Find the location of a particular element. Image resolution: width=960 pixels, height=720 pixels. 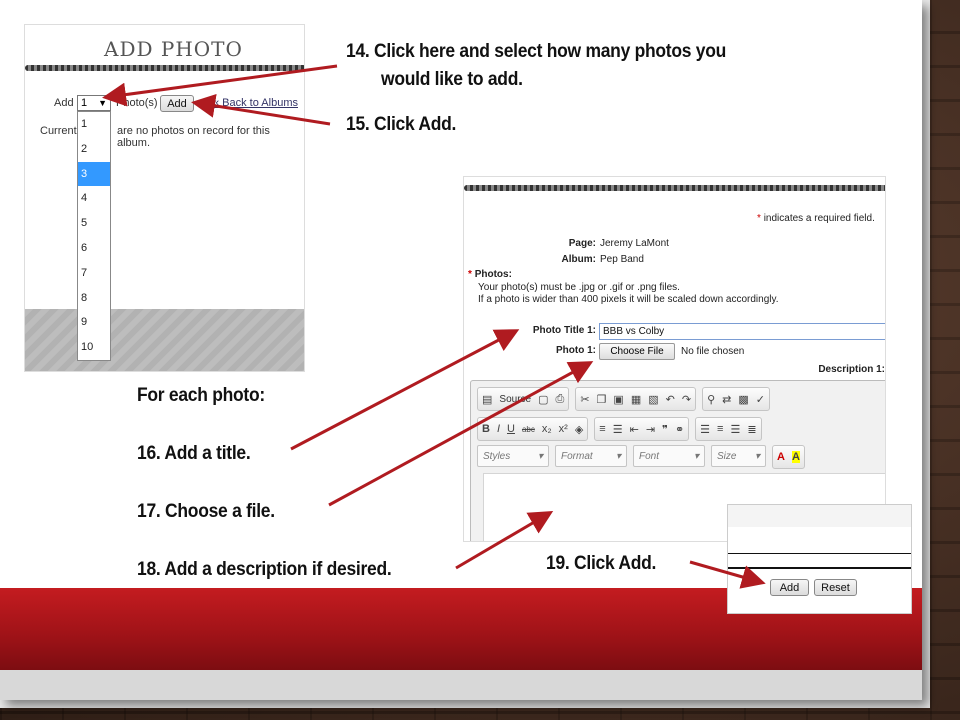

size-label: Size is located at coordinates (727, 456).